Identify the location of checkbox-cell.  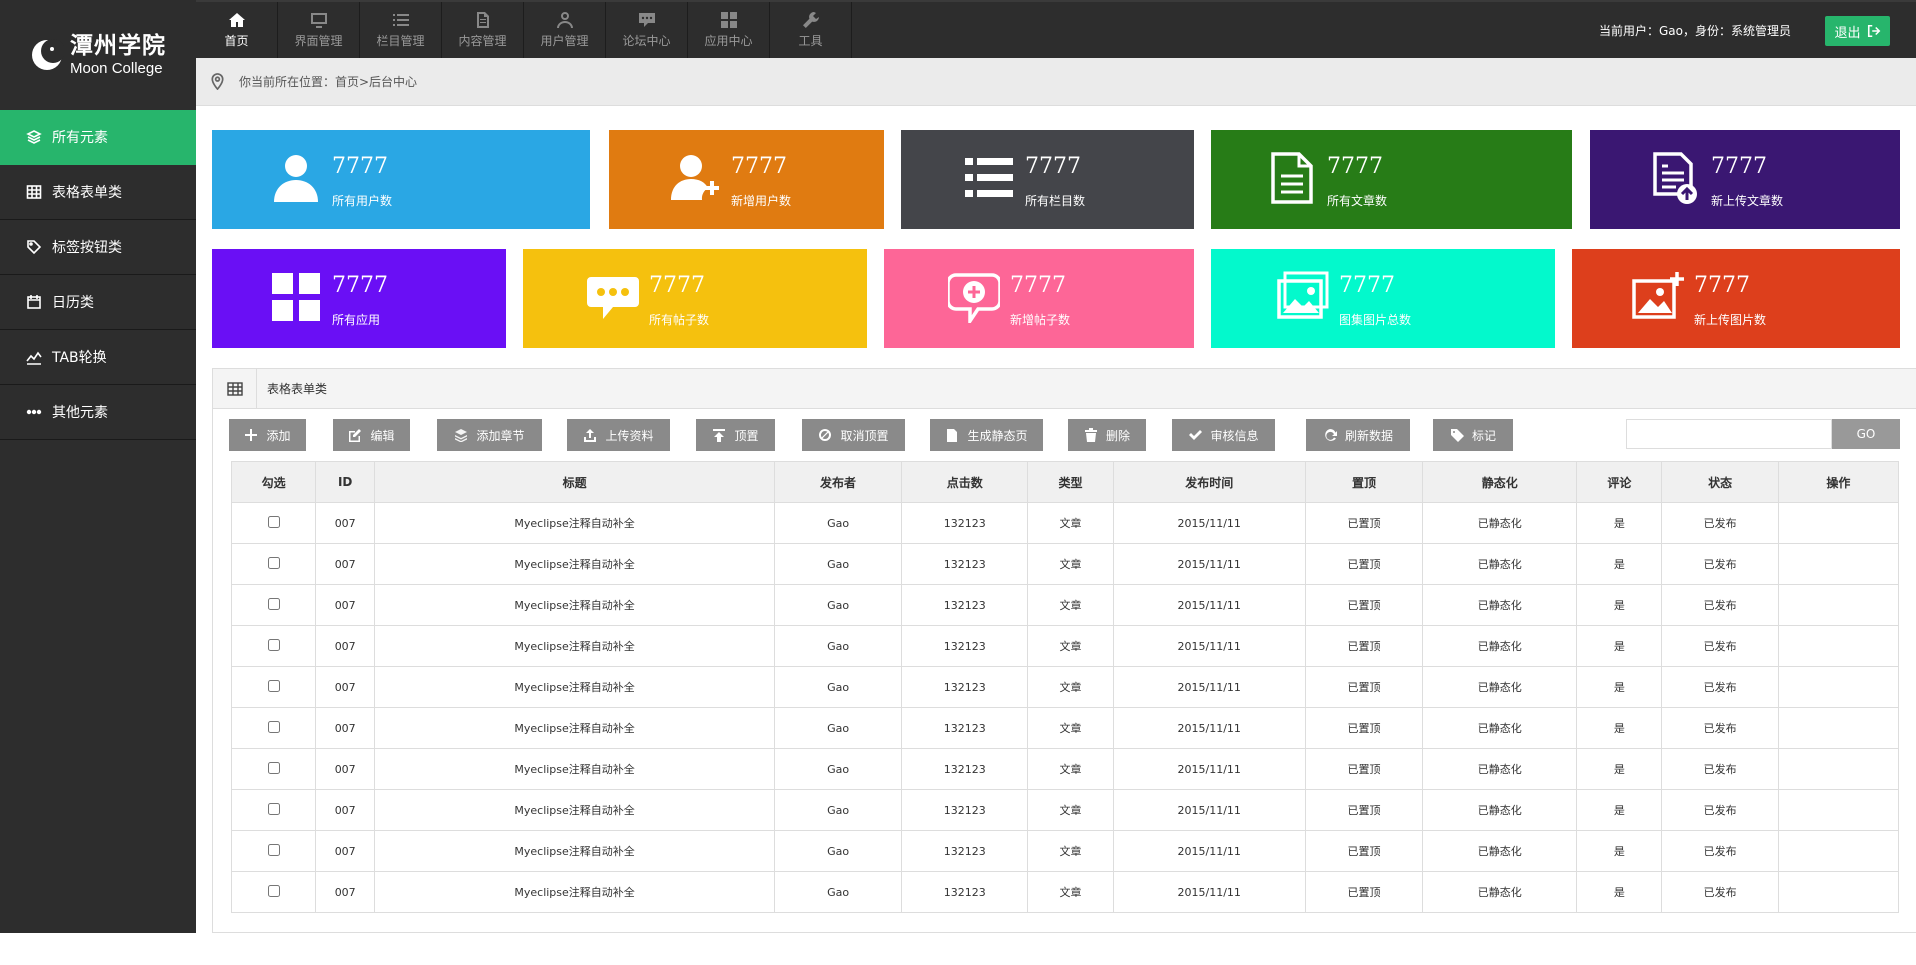
(273, 523).